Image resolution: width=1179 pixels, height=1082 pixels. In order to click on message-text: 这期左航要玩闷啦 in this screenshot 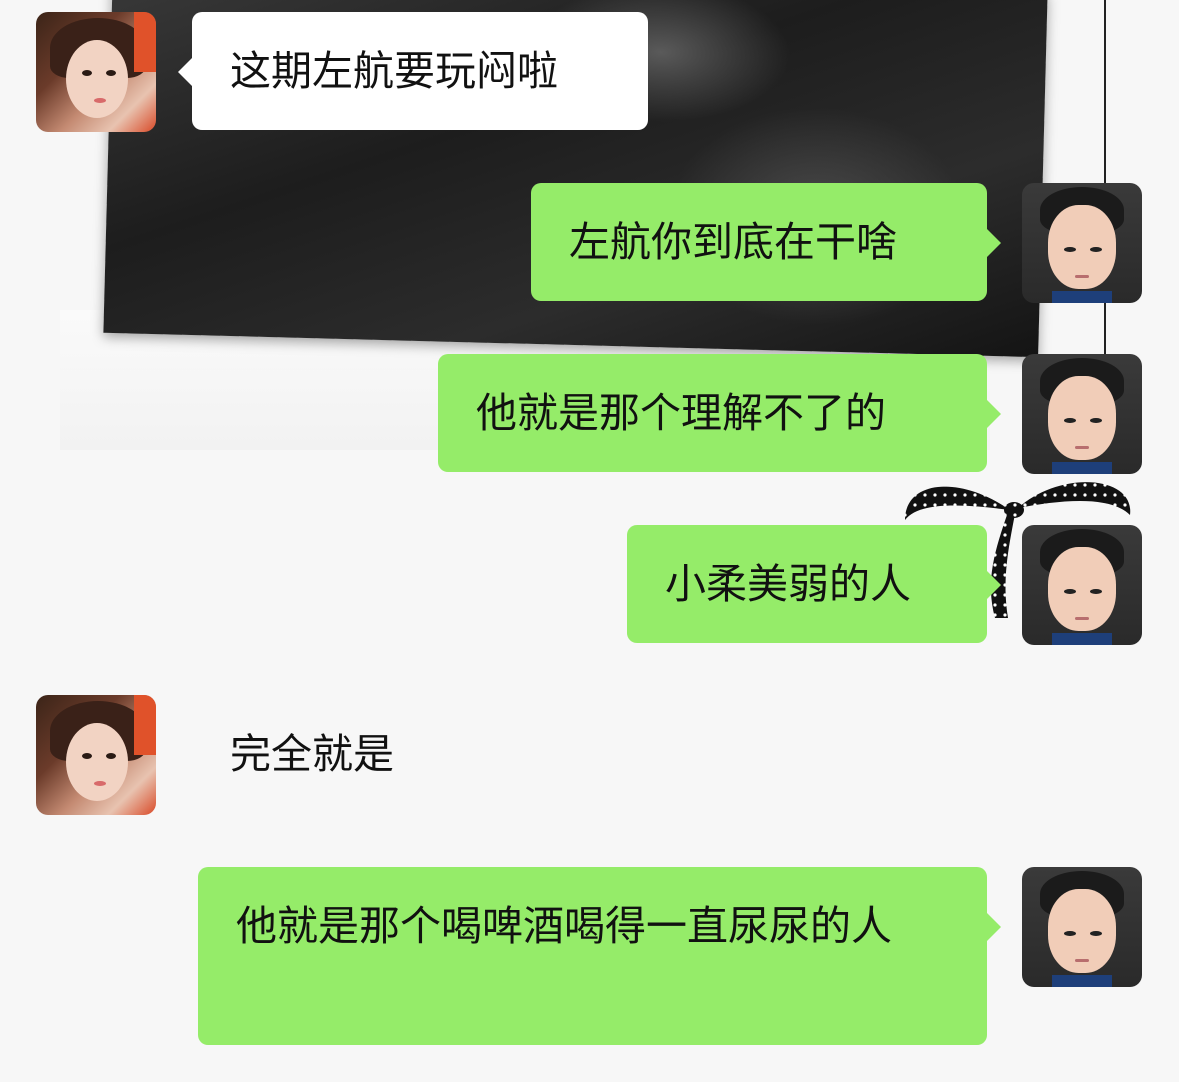, I will do `click(394, 71)`.